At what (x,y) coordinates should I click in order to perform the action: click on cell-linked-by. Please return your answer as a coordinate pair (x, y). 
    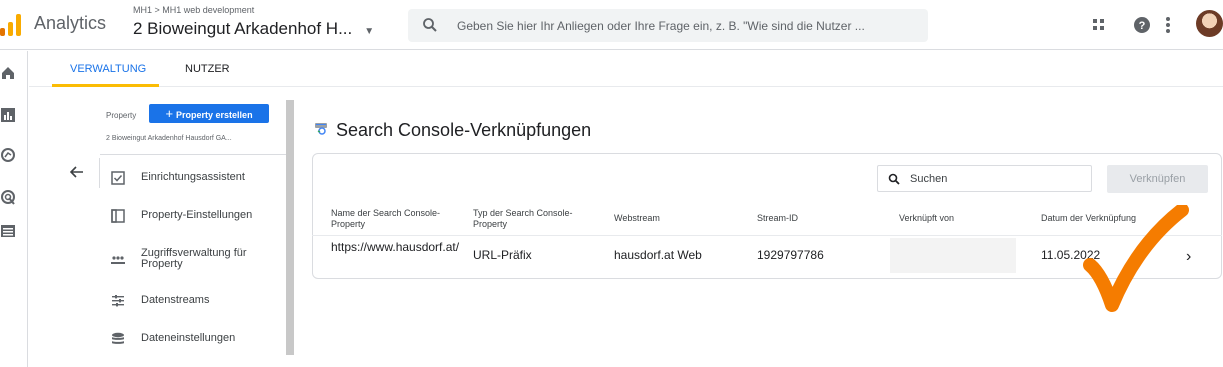
    Looking at the image, I should click on (953, 255).